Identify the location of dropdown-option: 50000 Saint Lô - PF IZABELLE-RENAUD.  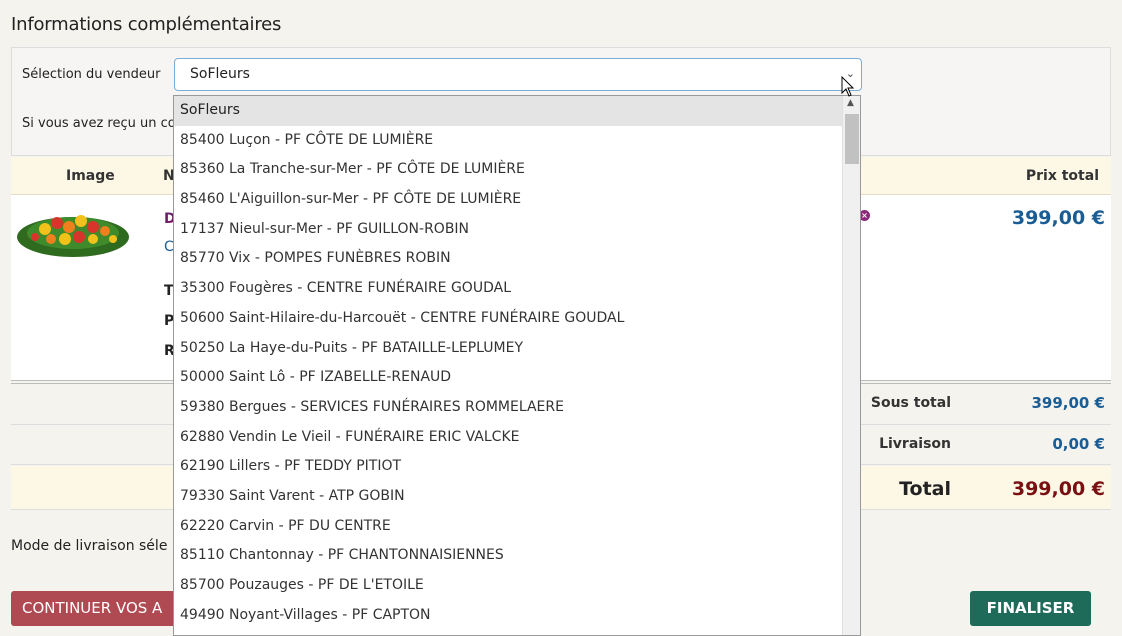
(508, 378).